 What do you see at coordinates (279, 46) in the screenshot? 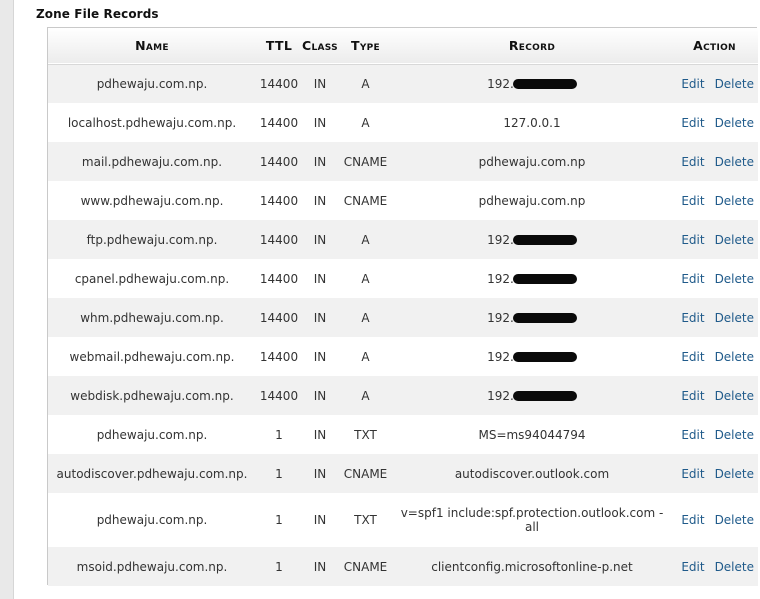
I see `column-header-ttl: TTL` at bounding box center [279, 46].